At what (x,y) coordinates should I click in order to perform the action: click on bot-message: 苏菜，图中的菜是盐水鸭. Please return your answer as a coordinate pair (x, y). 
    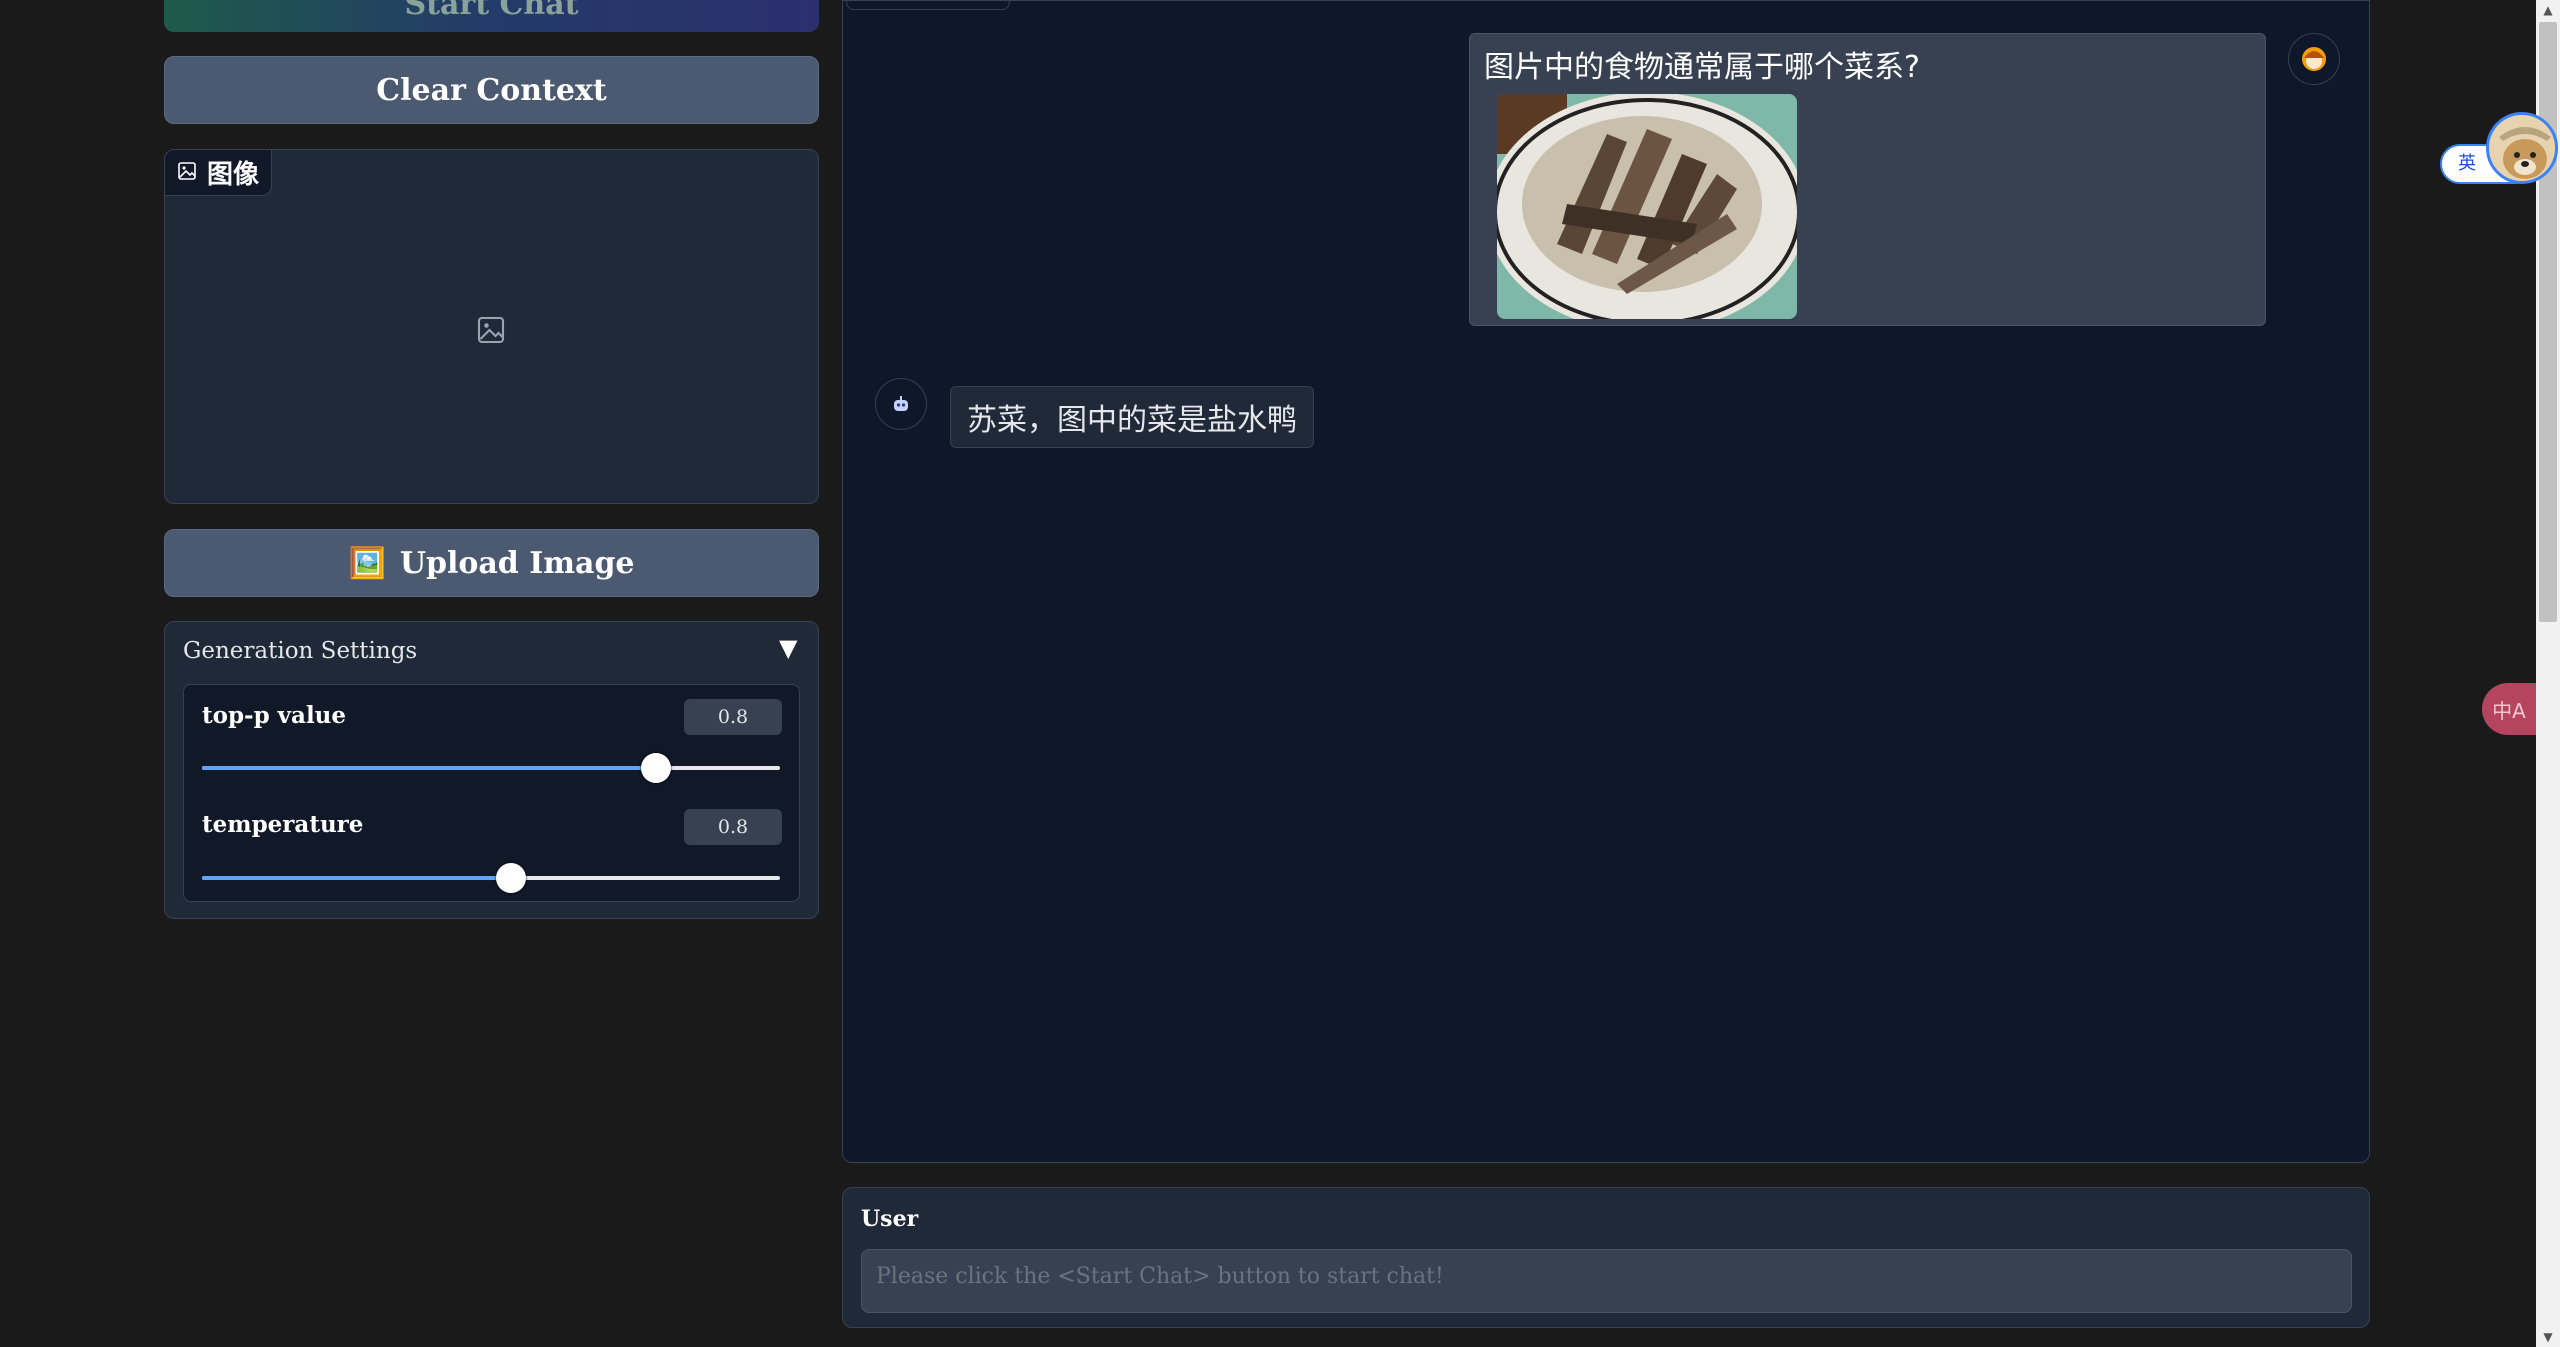
    Looking at the image, I should click on (1132, 417).